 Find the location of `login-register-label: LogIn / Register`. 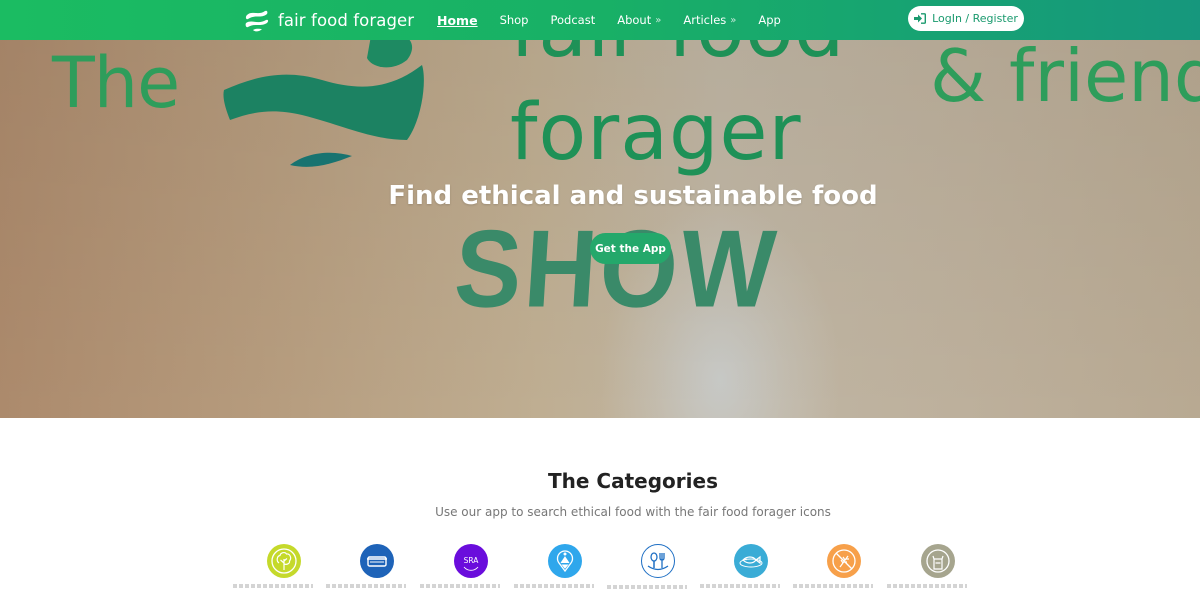

login-register-label: LogIn / Register is located at coordinates (975, 18).